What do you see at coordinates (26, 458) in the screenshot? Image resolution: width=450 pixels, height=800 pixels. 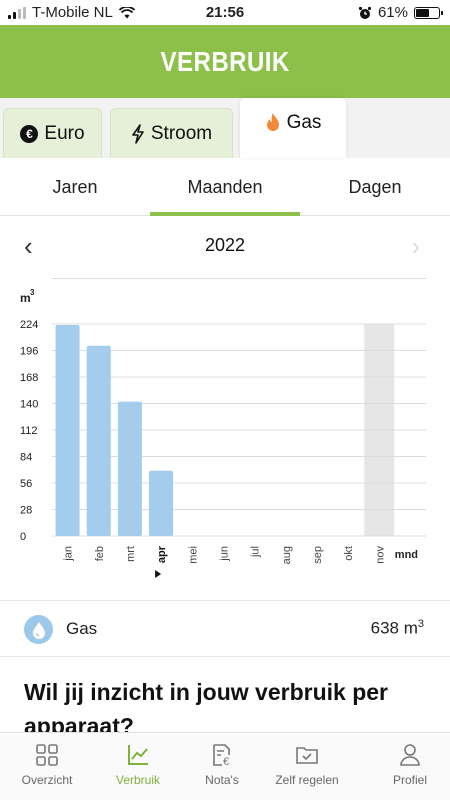 I see `y-tick-label: 84` at bounding box center [26, 458].